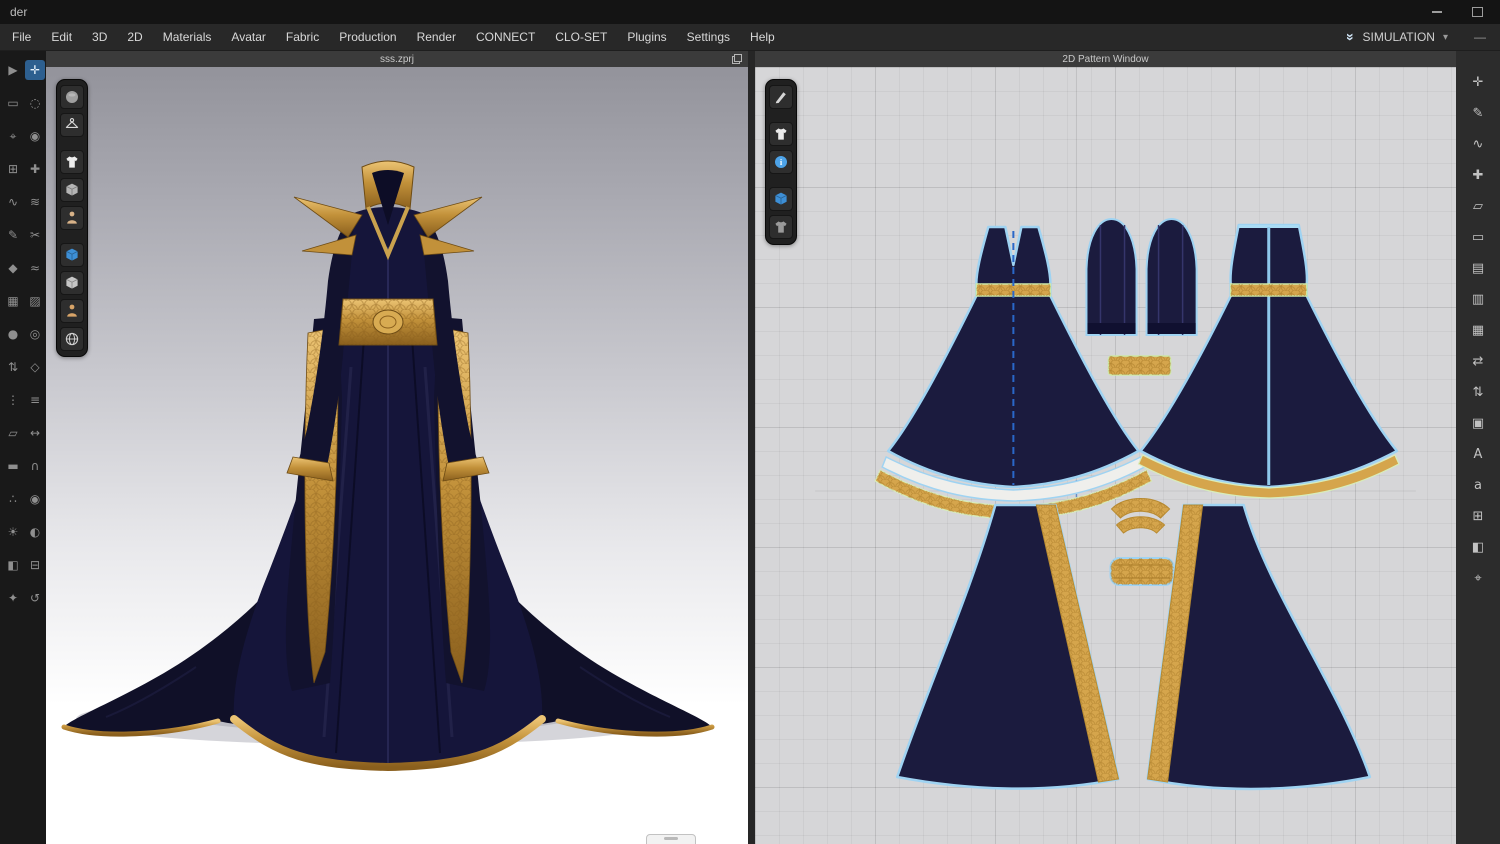 This screenshot has height=844, width=1500. Describe the element at coordinates (1480, 37) in the screenshot. I see `menubar-minimize-icon` at that location.